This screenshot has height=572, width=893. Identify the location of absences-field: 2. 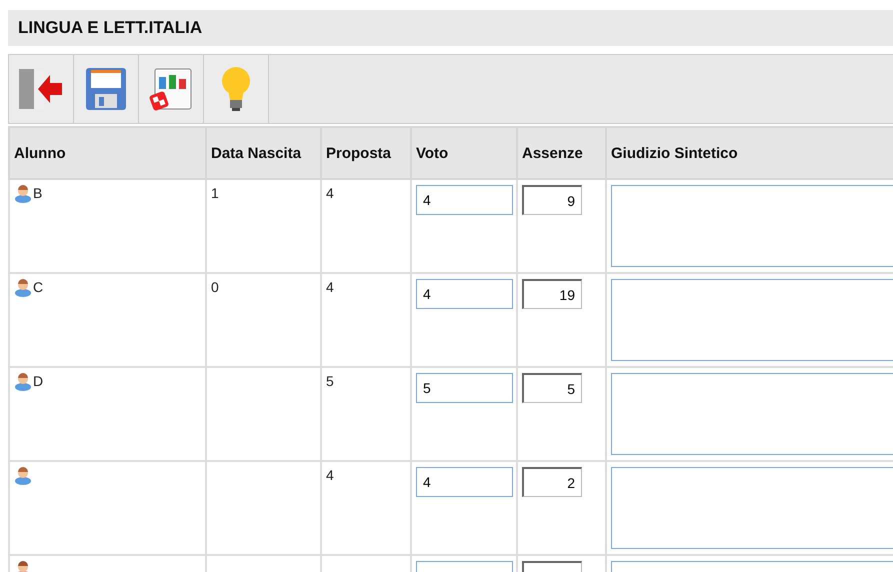
(552, 482).